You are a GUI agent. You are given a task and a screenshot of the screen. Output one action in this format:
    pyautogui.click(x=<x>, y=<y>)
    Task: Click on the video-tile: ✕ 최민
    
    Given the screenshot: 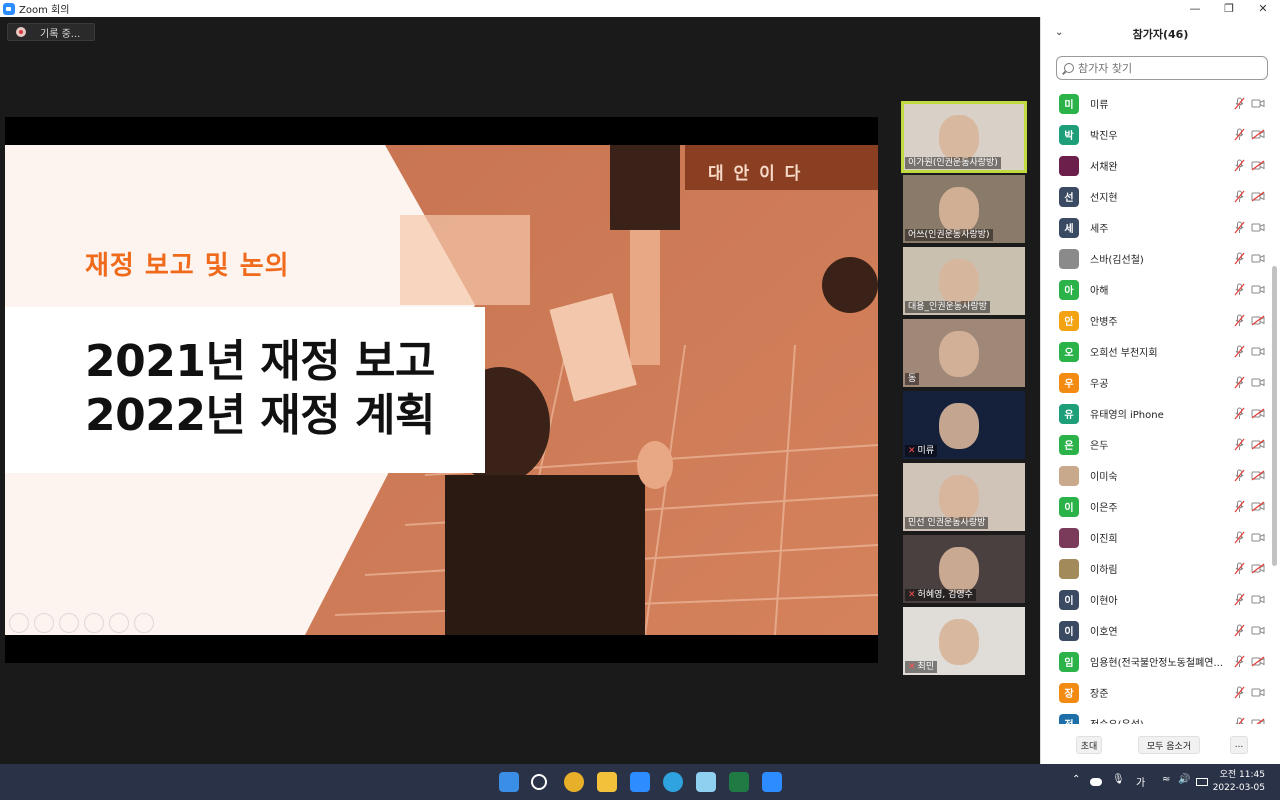 What is the action you would take?
    pyautogui.click(x=964, y=641)
    